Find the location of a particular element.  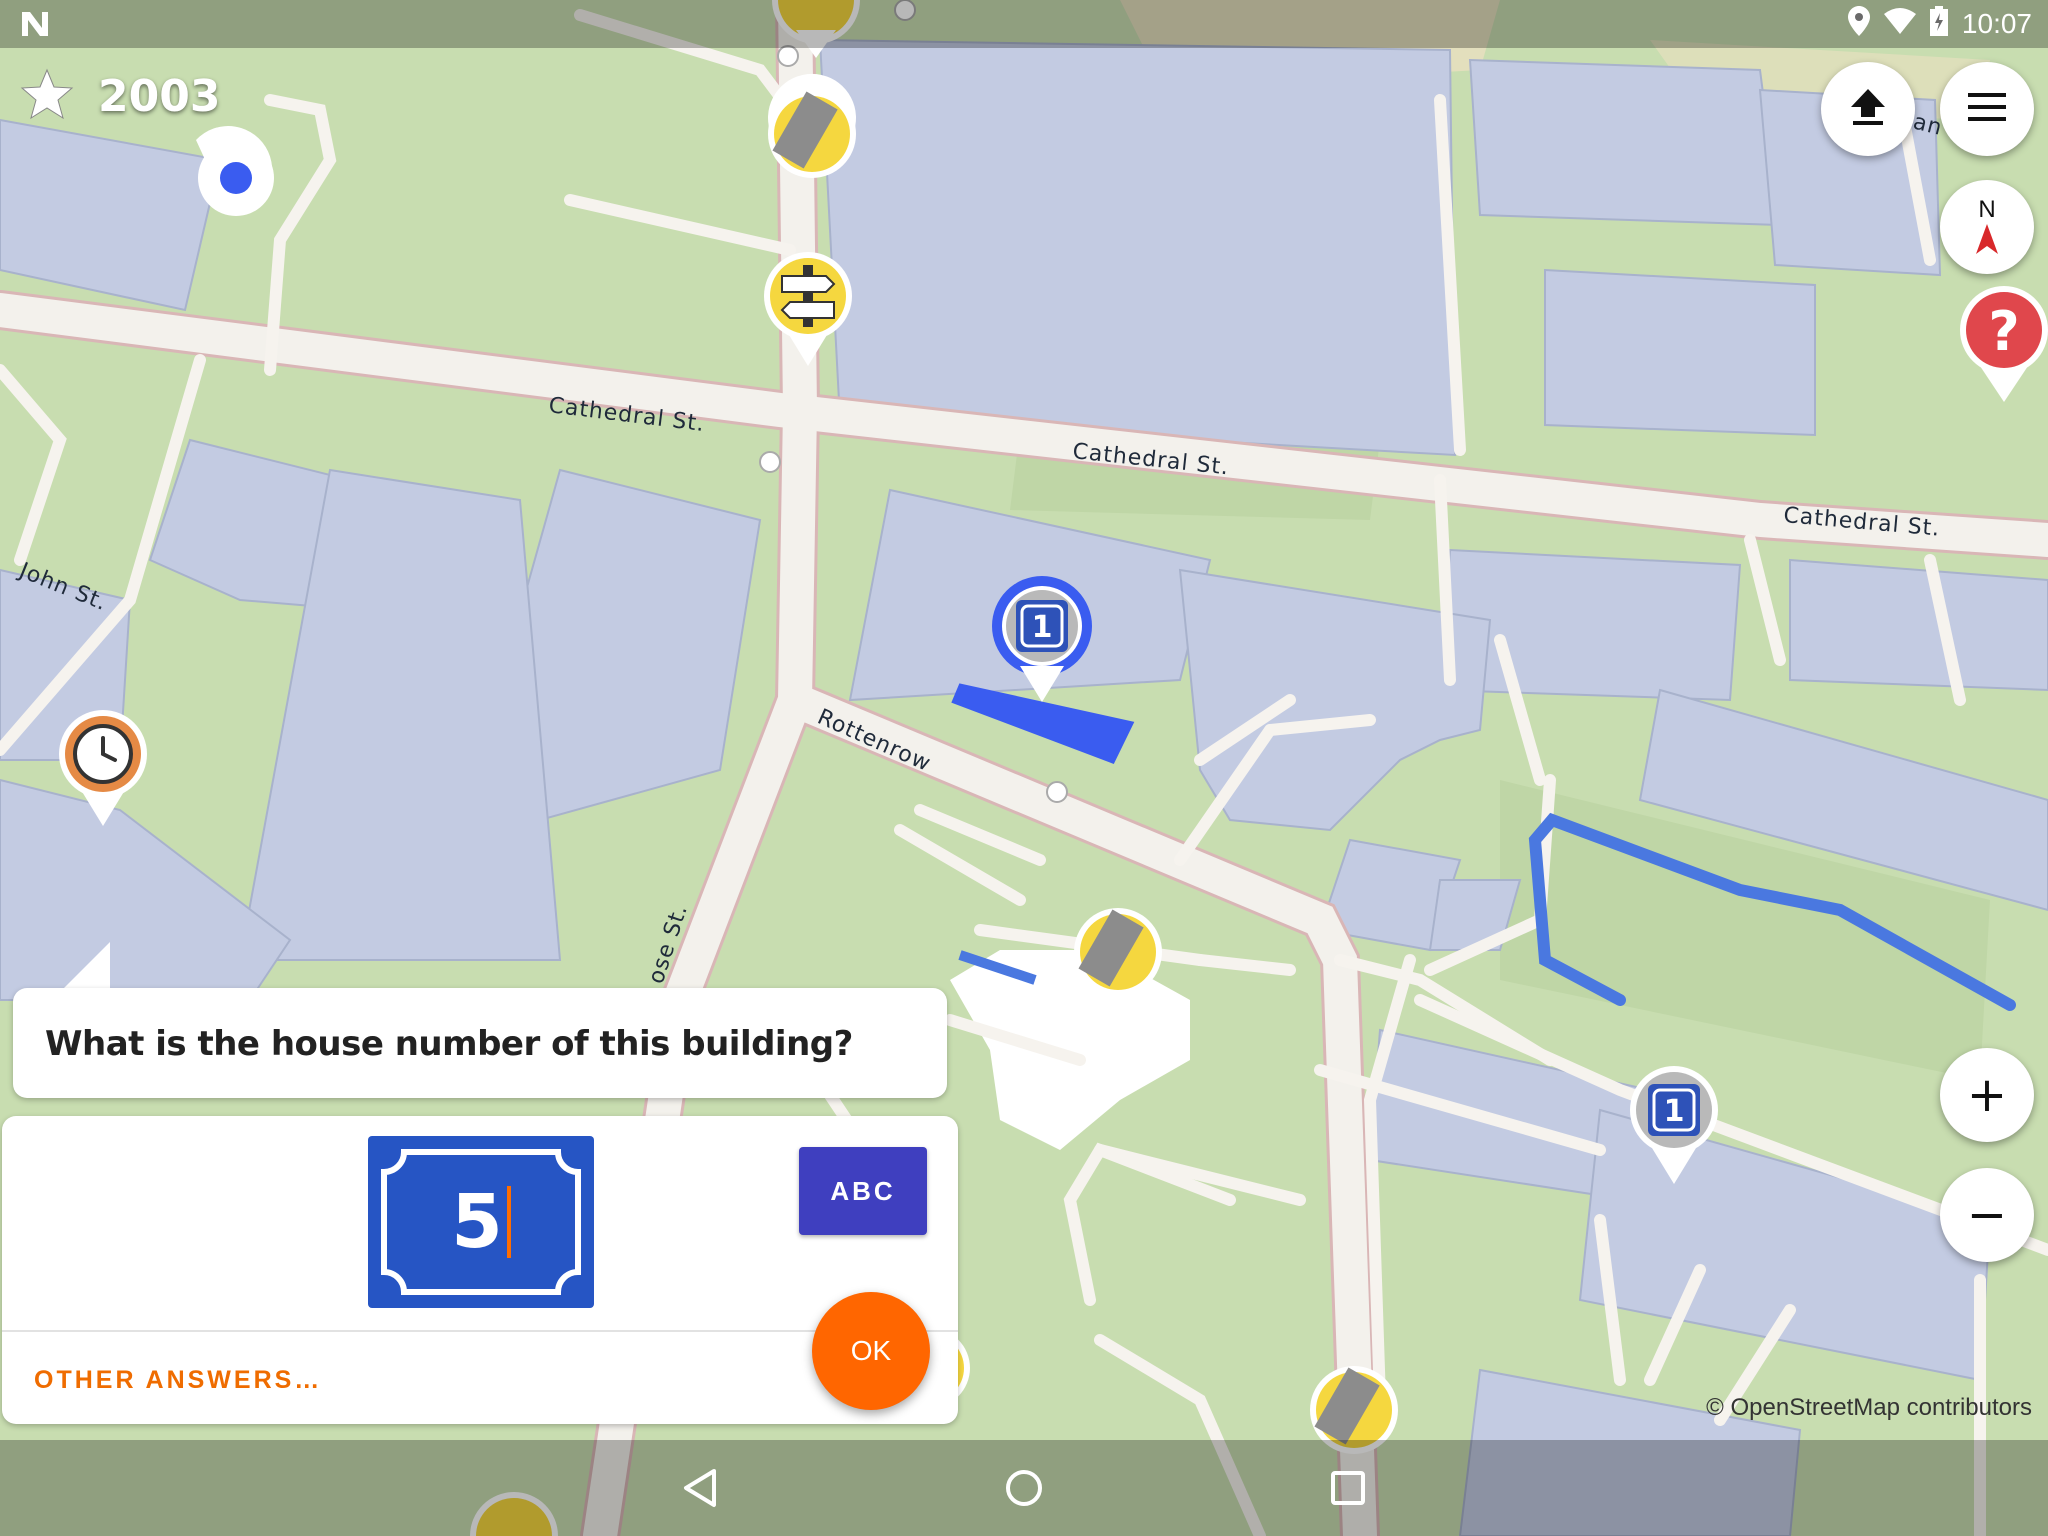

house-number-sign-input: 5 is located at coordinates (481, 1222).